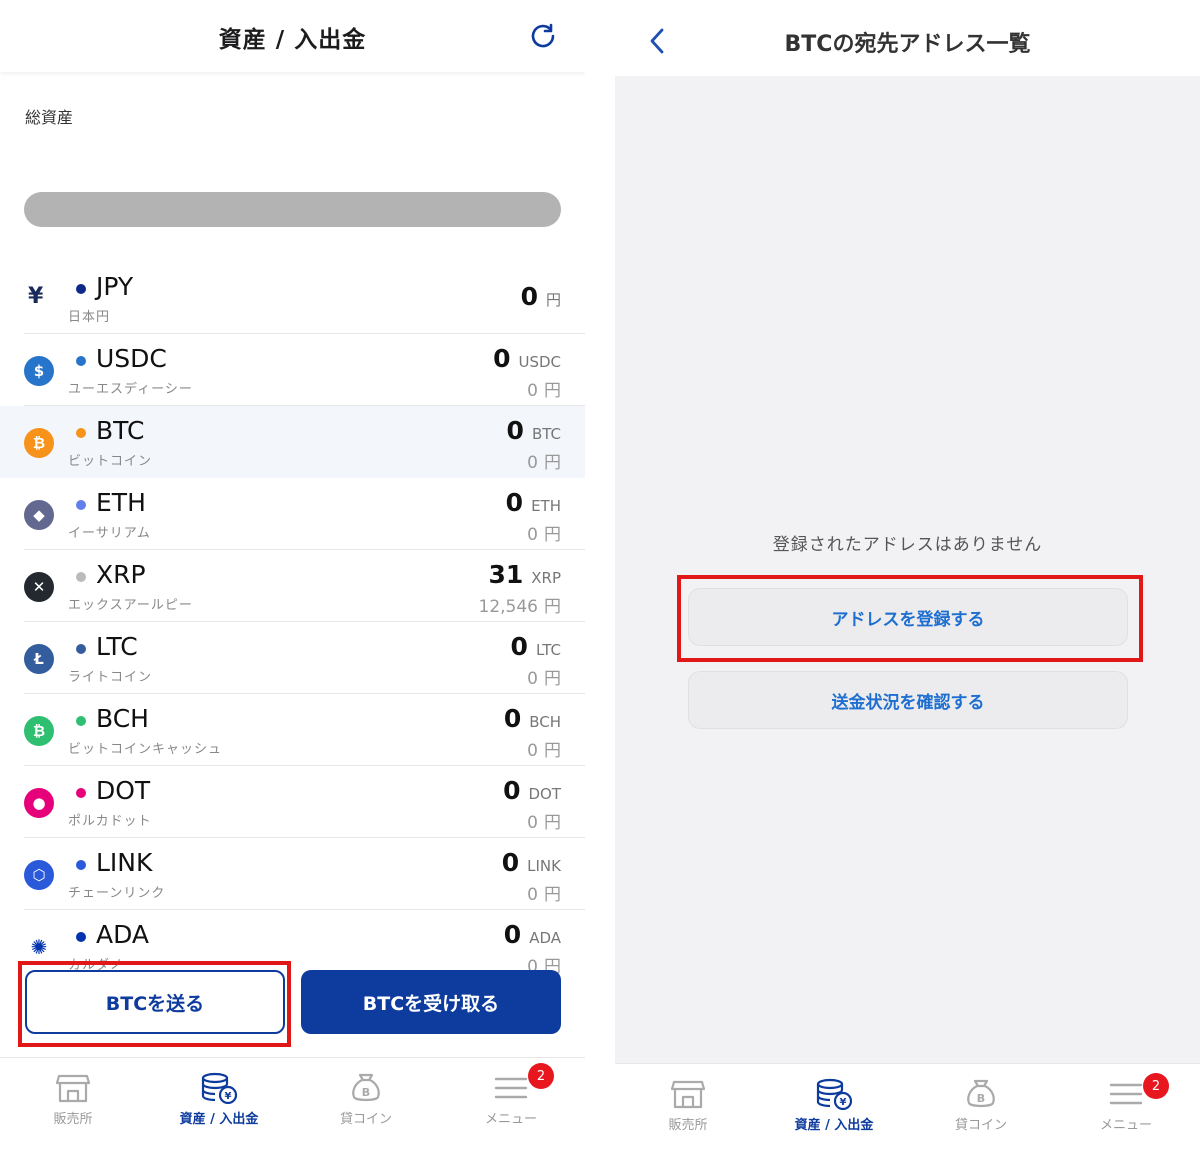 Image resolution: width=1200 pixels, height=1155 pixels. I want to click on asset-amount: 0 USDC, so click(527, 358).